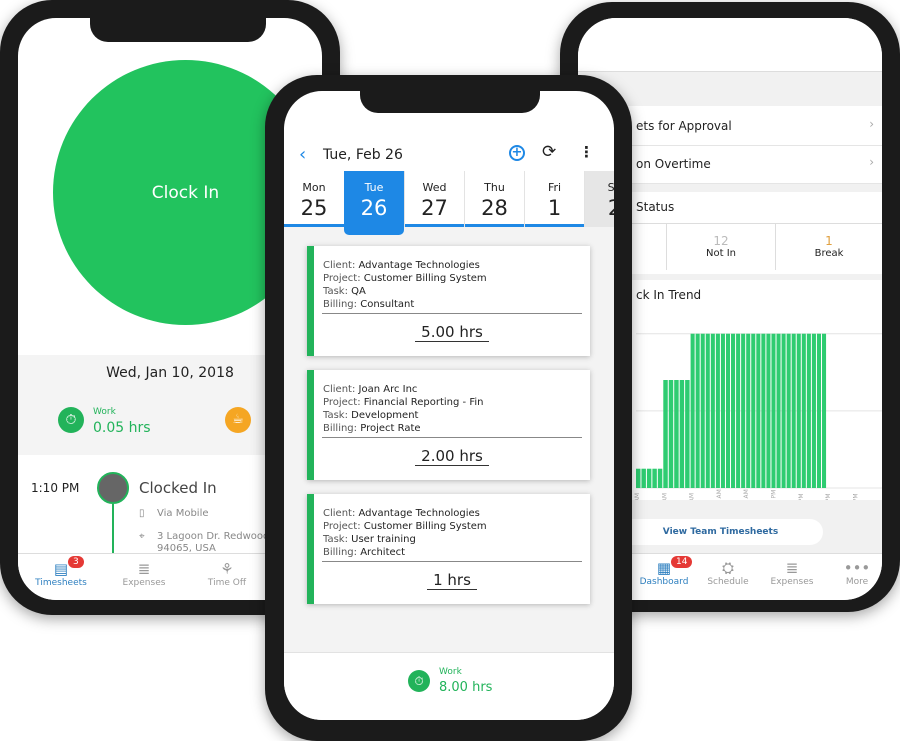 The height and width of the screenshot is (741, 900). I want to click on timesheet-icon: ▤, so click(61, 569).